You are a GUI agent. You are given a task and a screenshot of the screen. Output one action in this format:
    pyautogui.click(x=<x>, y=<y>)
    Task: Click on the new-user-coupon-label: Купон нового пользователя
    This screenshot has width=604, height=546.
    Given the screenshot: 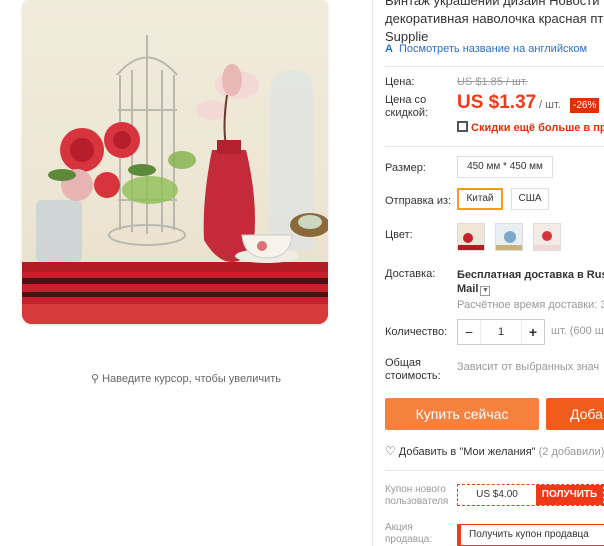 What is the action you would take?
    pyautogui.click(x=417, y=495)
    